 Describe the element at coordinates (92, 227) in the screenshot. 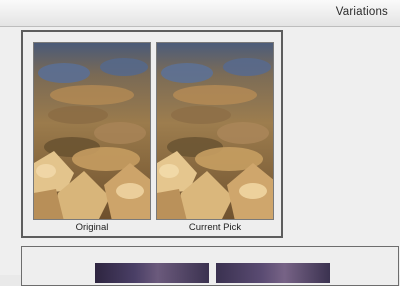

I see `original-label: Original` at that location.